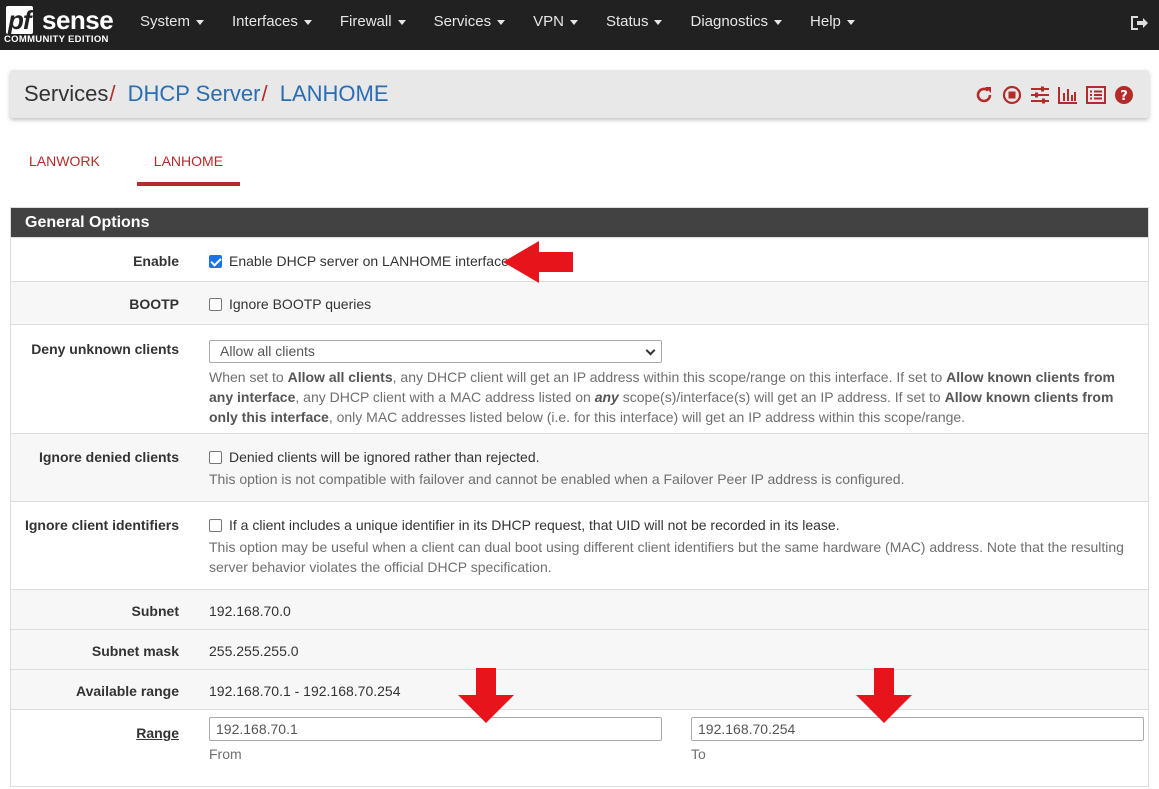 This screenshot has width=1159, height=789. Describe the element at coordinates (265, 21) in the screenshot. I see `nav-interfaces-label: Interfaces` at that location.